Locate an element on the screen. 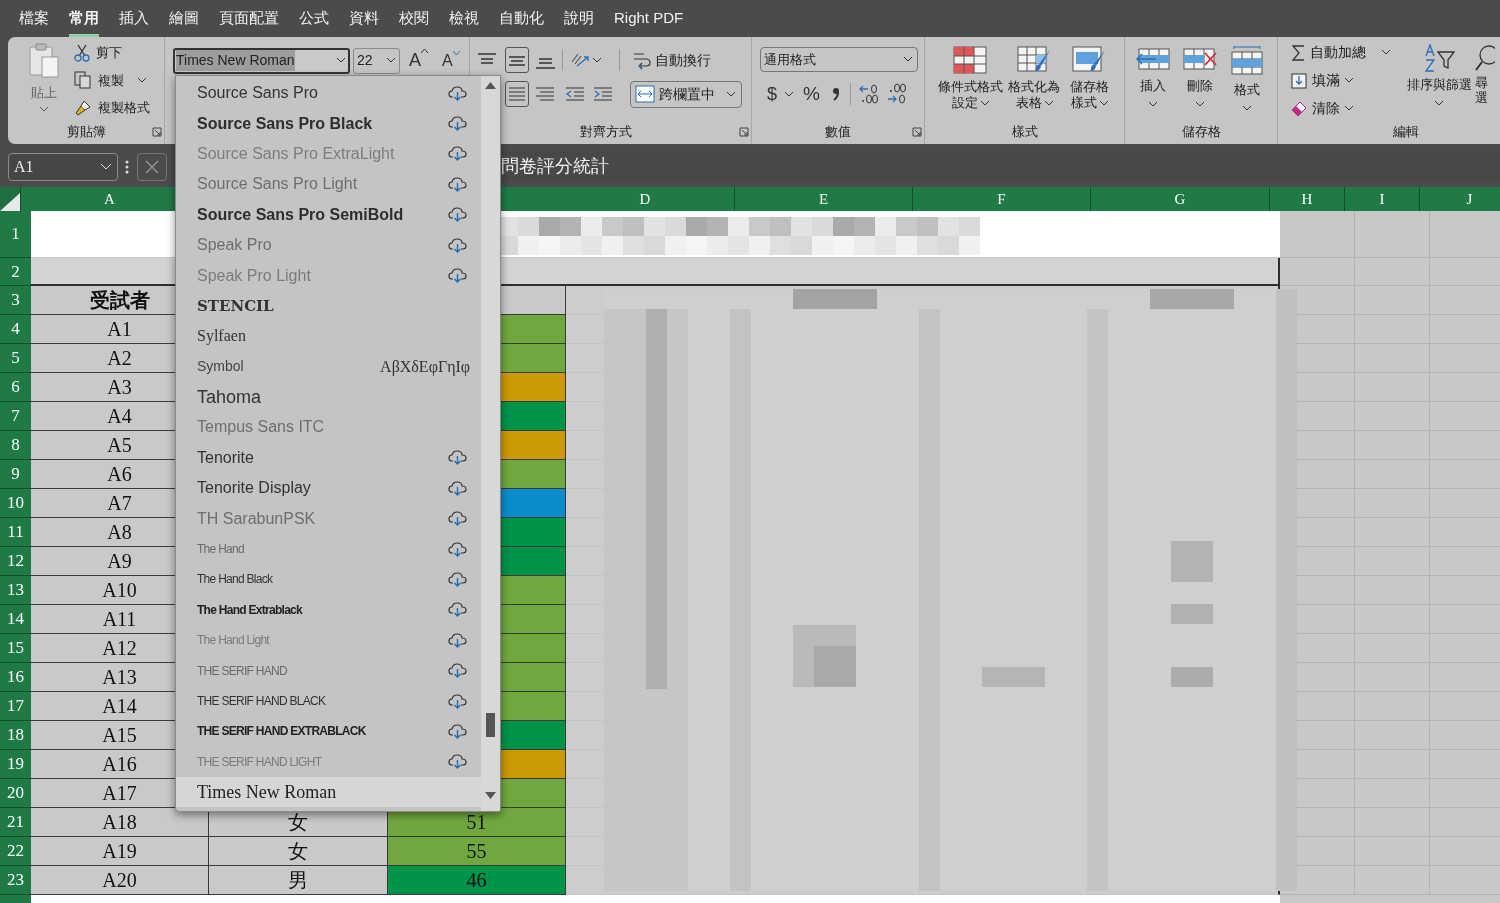  fill-button: 填滿 is located at coordinates (1348, 80).